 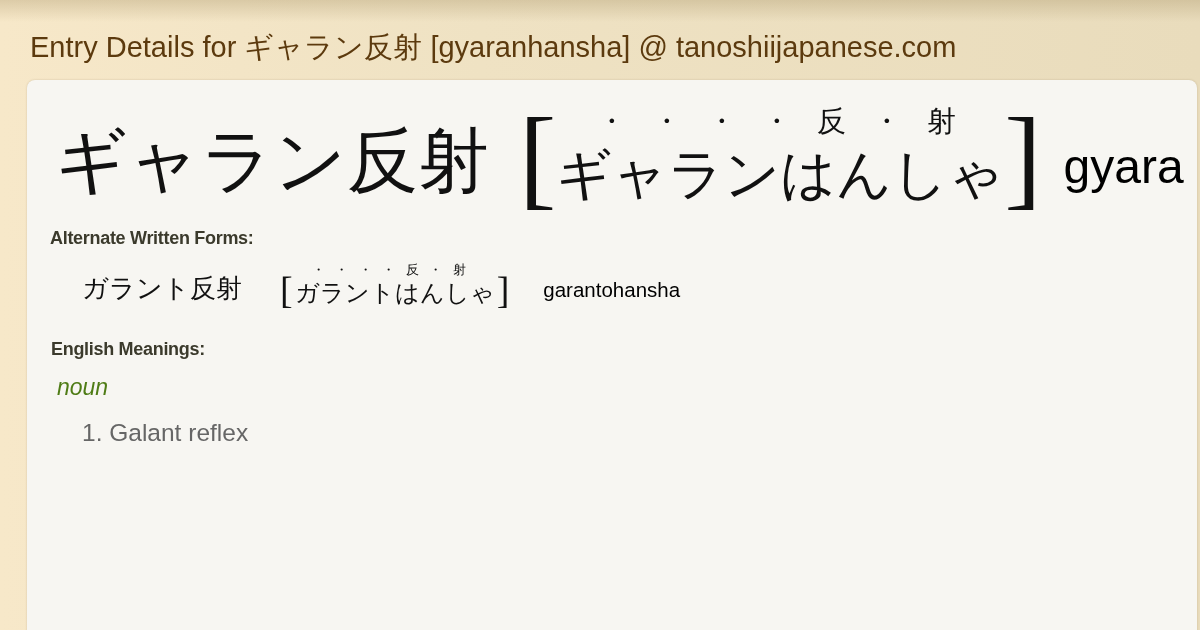 I want to click on romaji-text: gyara, so click(x=1123, y=168).